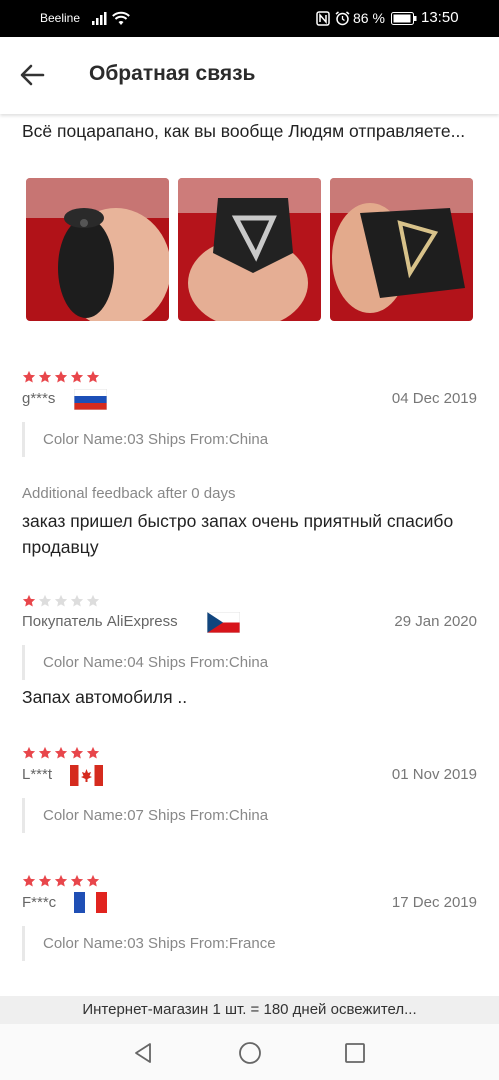 This screenshot has height=1080, width=499. I want to click on system-nav-bar, so click(249, 1052).